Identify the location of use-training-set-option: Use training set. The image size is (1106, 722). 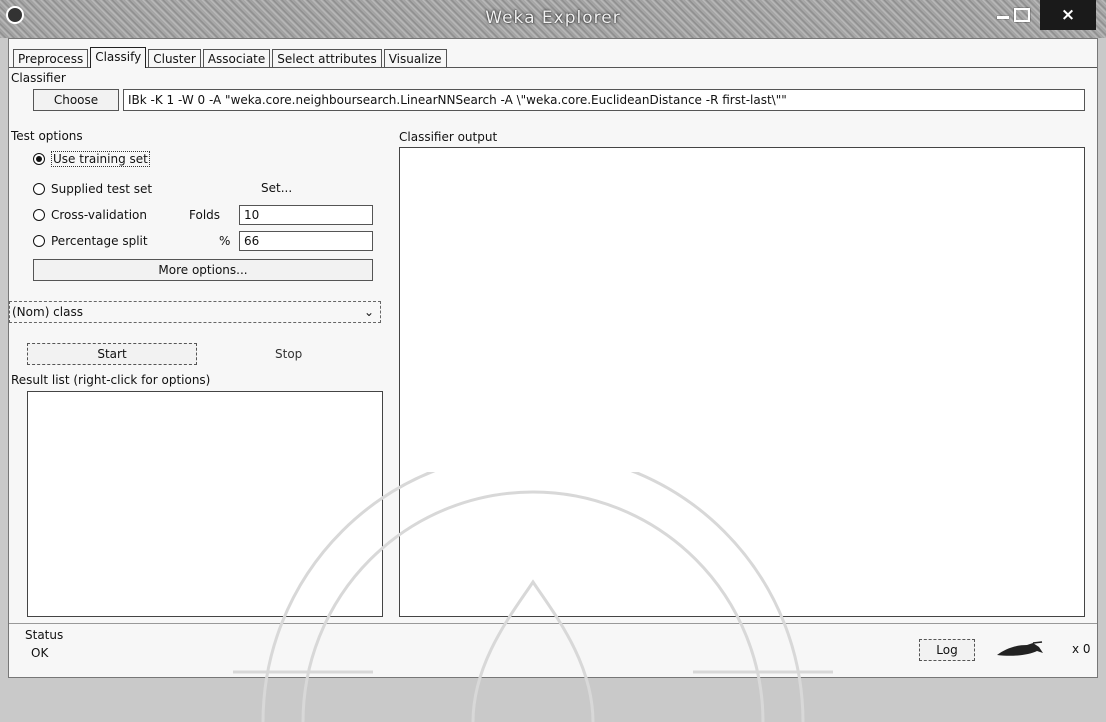
(91, 159).